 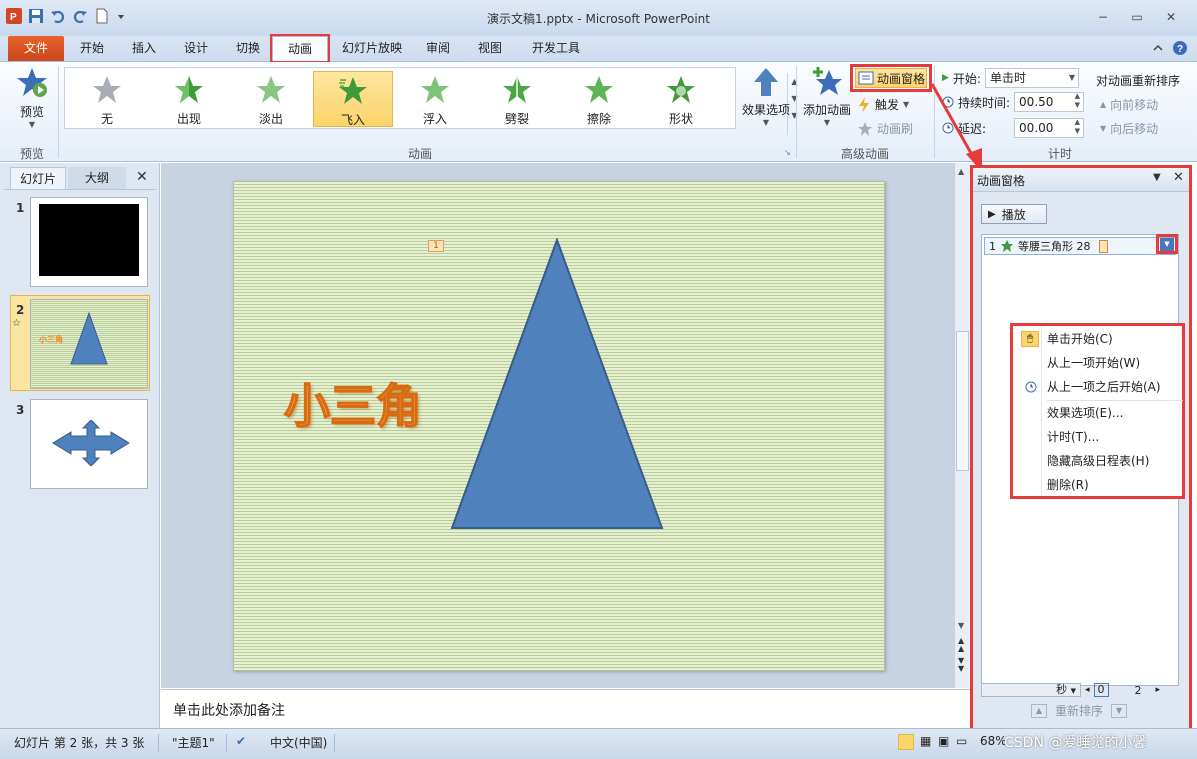 What do you see at coordinates (1158, 49) in the screenshot?
I see `collapse-ribbon-icon` at bounding box center [1158, 49].